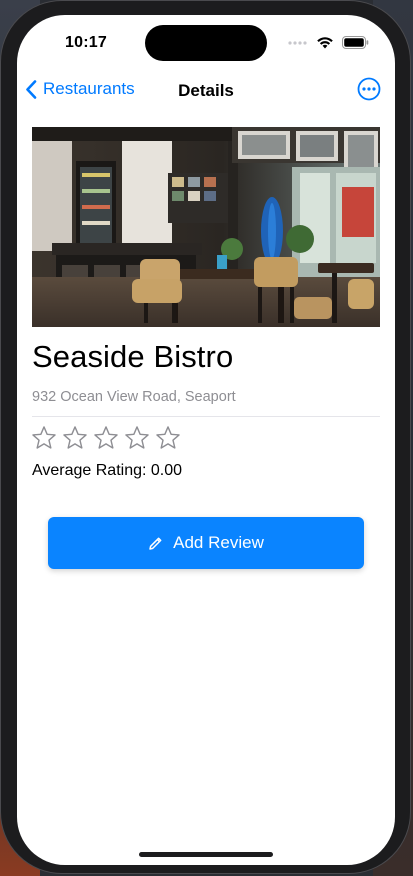 This screenshot has width=413, height=876. What do you see at coordinates (155, 543) in the screenshot?
I see `pencil-icon` at bounding box center [155, 543].